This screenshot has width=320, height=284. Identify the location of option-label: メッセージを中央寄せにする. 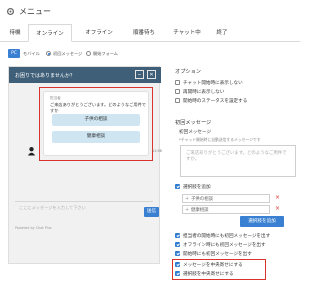
(213, 265).